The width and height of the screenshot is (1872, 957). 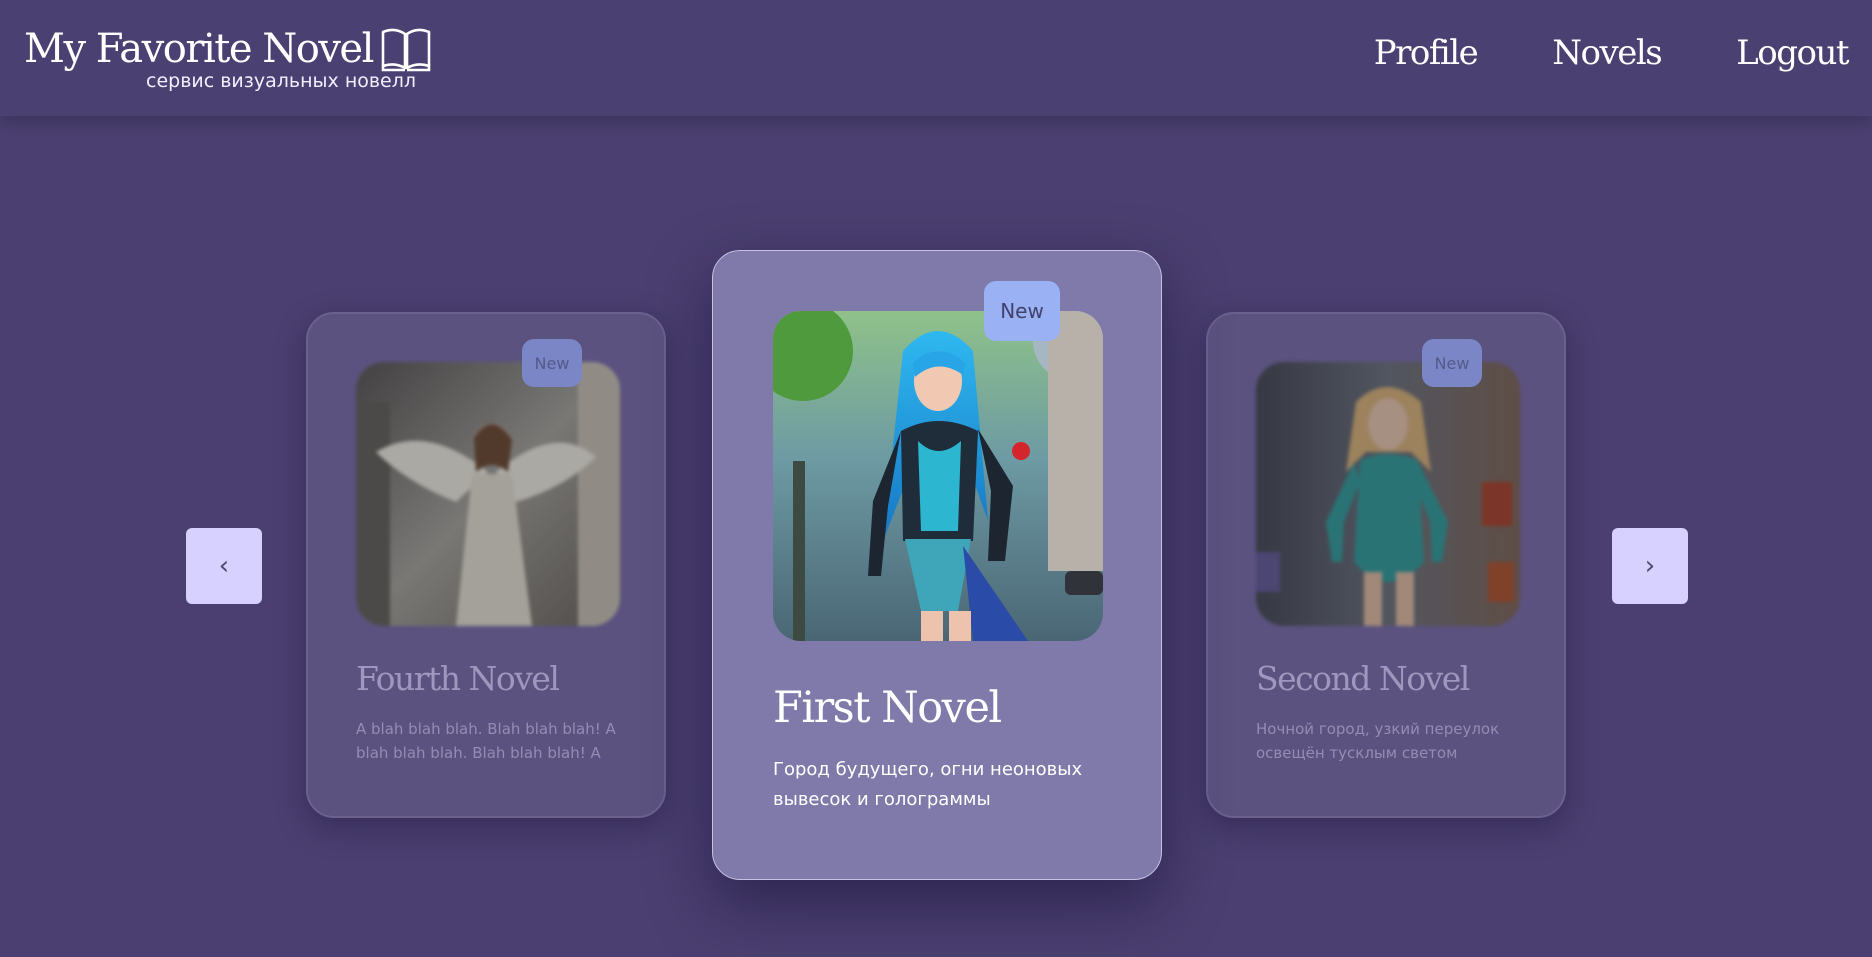 What do you see at coordinates (1792, 53) in the screenshot?
I see `nav-logout-link: Logout` at bounding box center [1792, 53].